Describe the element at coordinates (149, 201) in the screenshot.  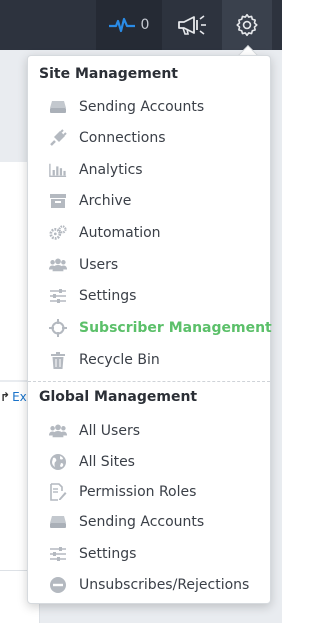
I see `menu-item-archive: Archive` at that location.